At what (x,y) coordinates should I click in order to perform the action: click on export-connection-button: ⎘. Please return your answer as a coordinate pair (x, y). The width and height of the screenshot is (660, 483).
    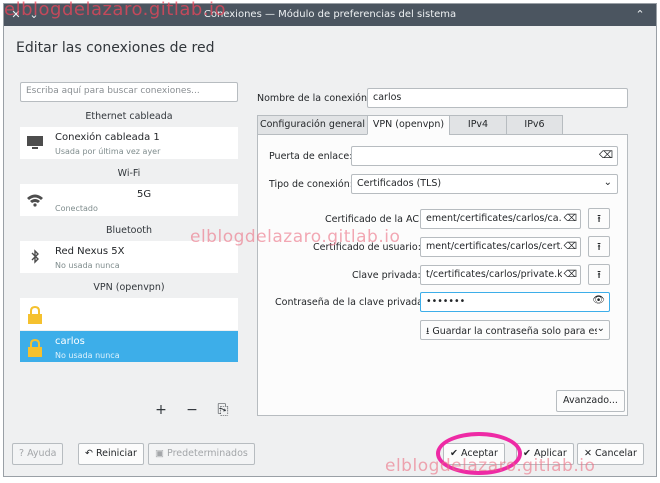
    Looking at the image, I should click on (223, 410).